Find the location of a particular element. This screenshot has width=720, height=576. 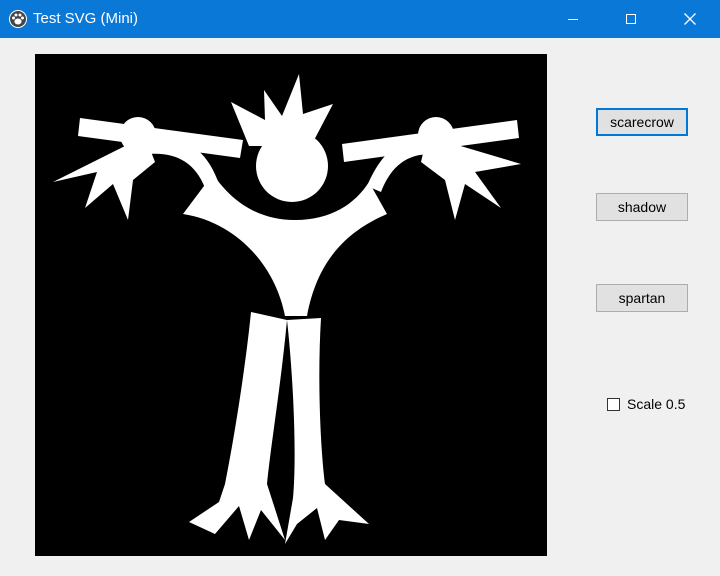

right-hand-fringe is located at coordinates (471, 178).